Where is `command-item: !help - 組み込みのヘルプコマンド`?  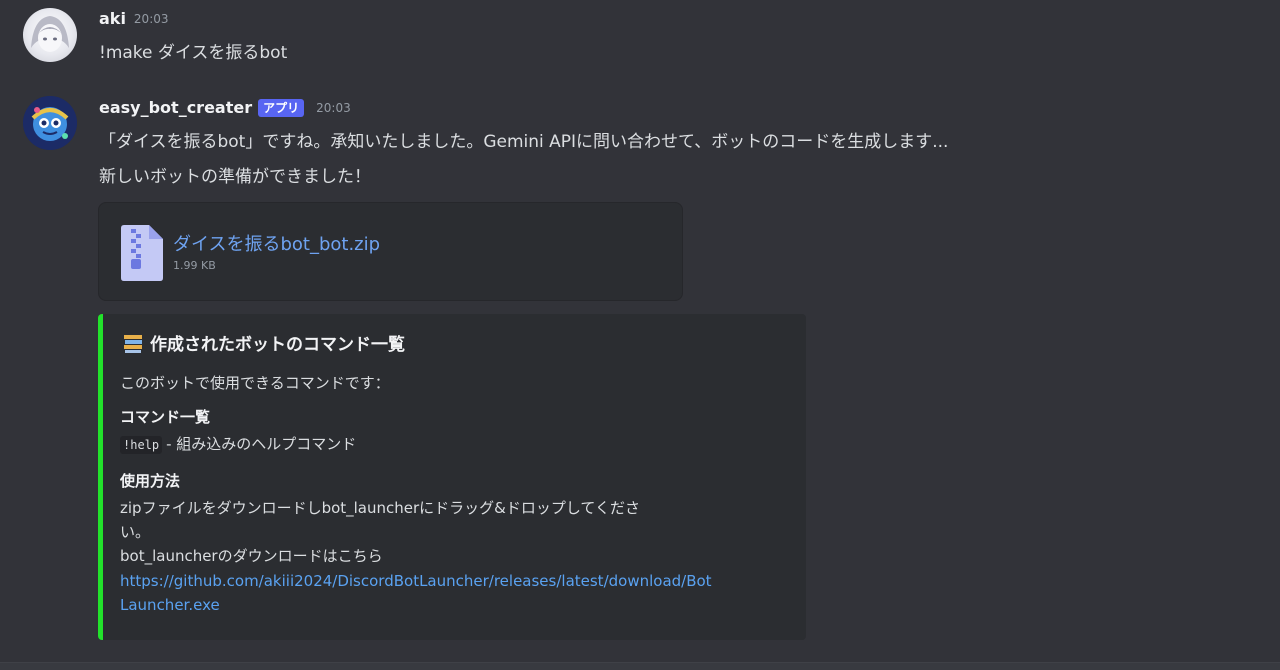 command-item: !help - 組み込みのヘルプコマンド is located at coordinates (238, 443).